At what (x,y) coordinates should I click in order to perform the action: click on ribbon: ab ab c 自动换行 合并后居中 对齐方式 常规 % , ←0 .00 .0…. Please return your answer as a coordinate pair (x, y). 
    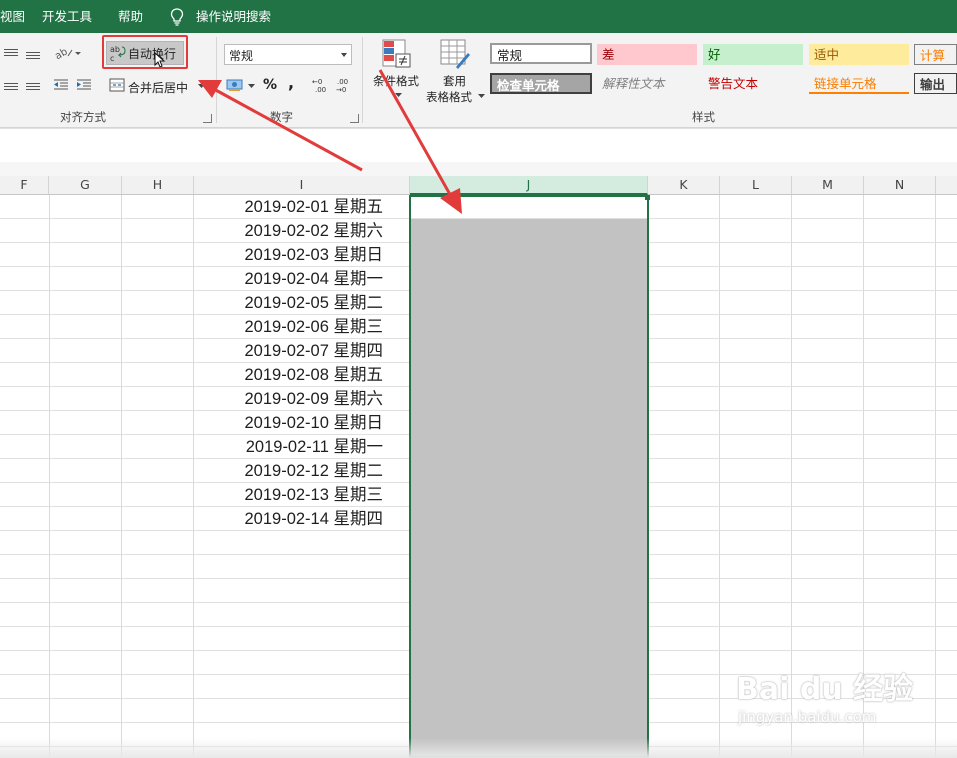
    Looking at the image, I should click on (478, 80).